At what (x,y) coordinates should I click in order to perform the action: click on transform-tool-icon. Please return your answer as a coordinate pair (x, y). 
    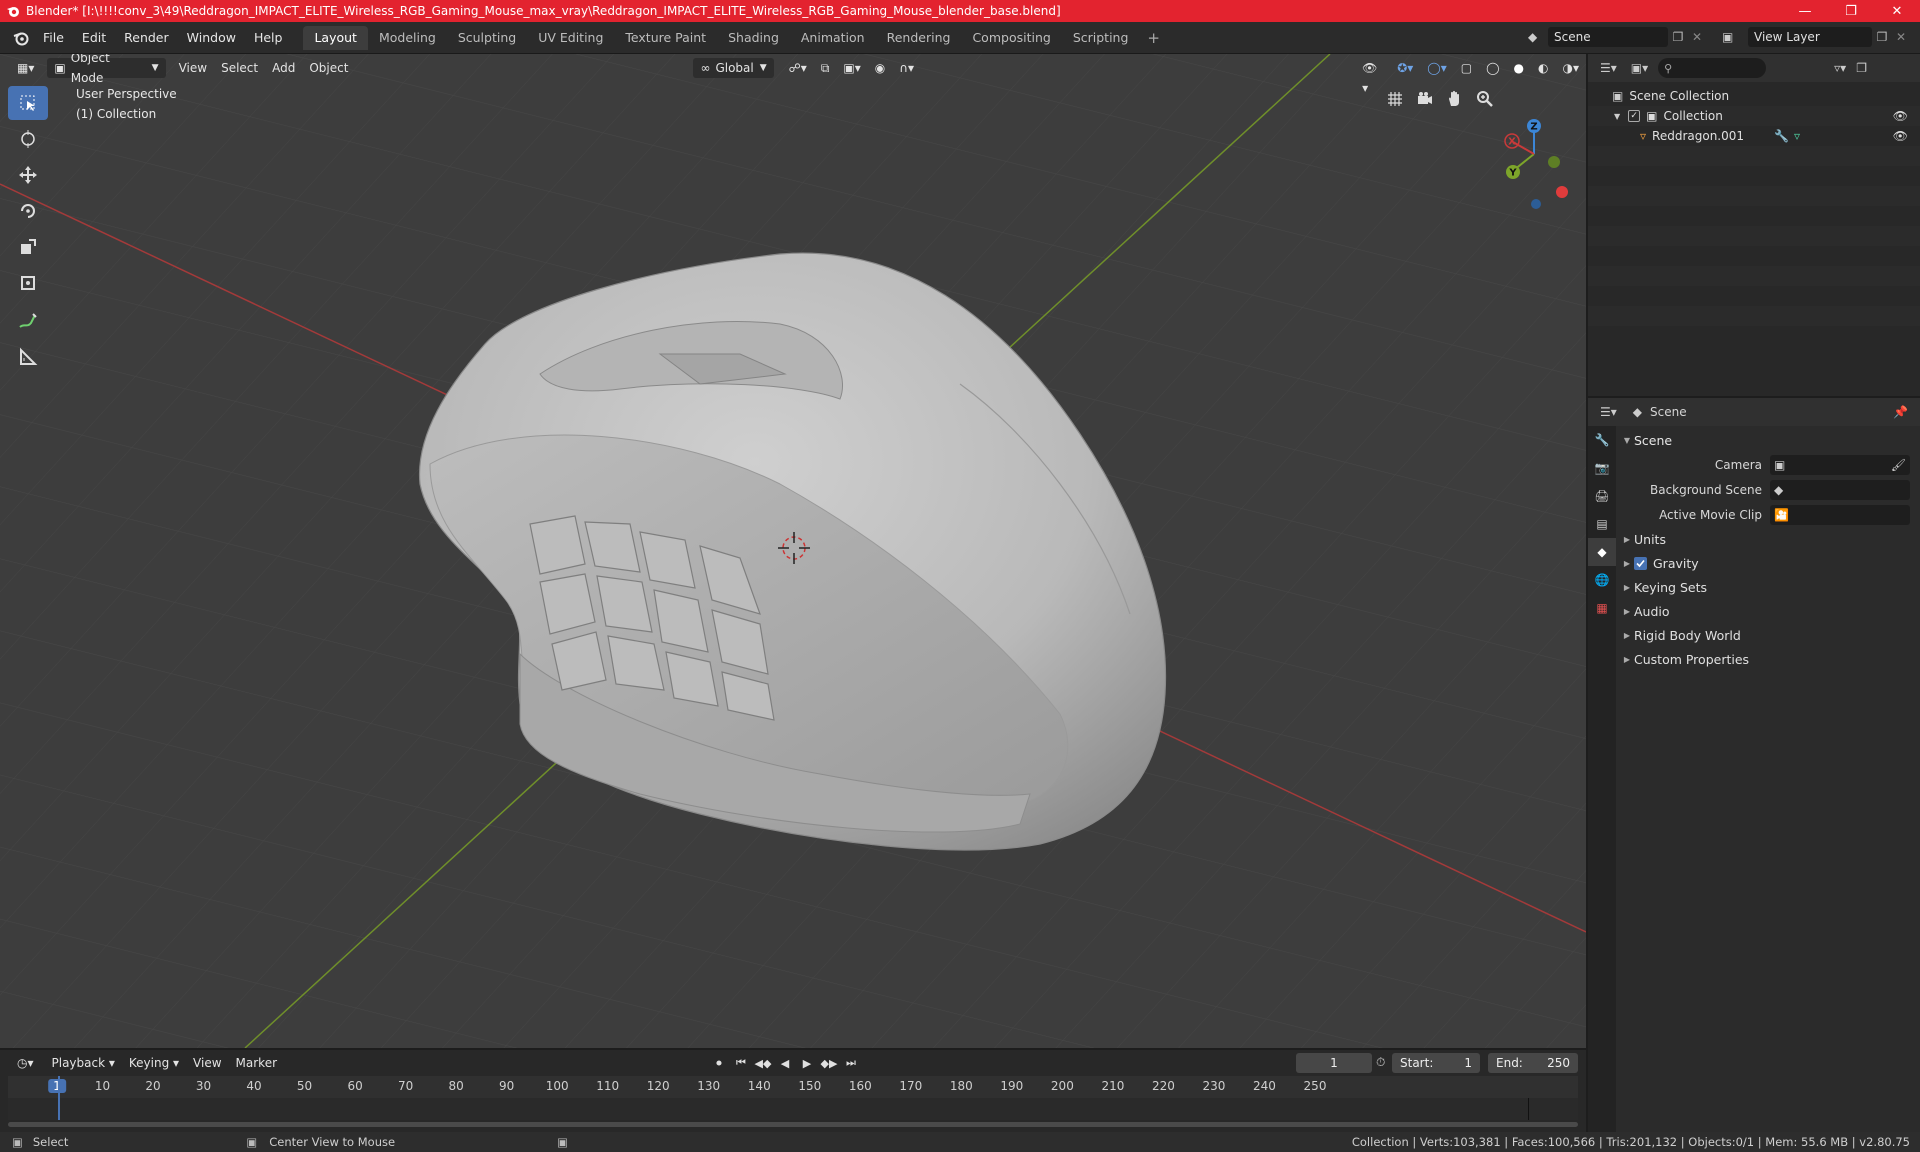
    Looking at the image, I should click on (28, 283).